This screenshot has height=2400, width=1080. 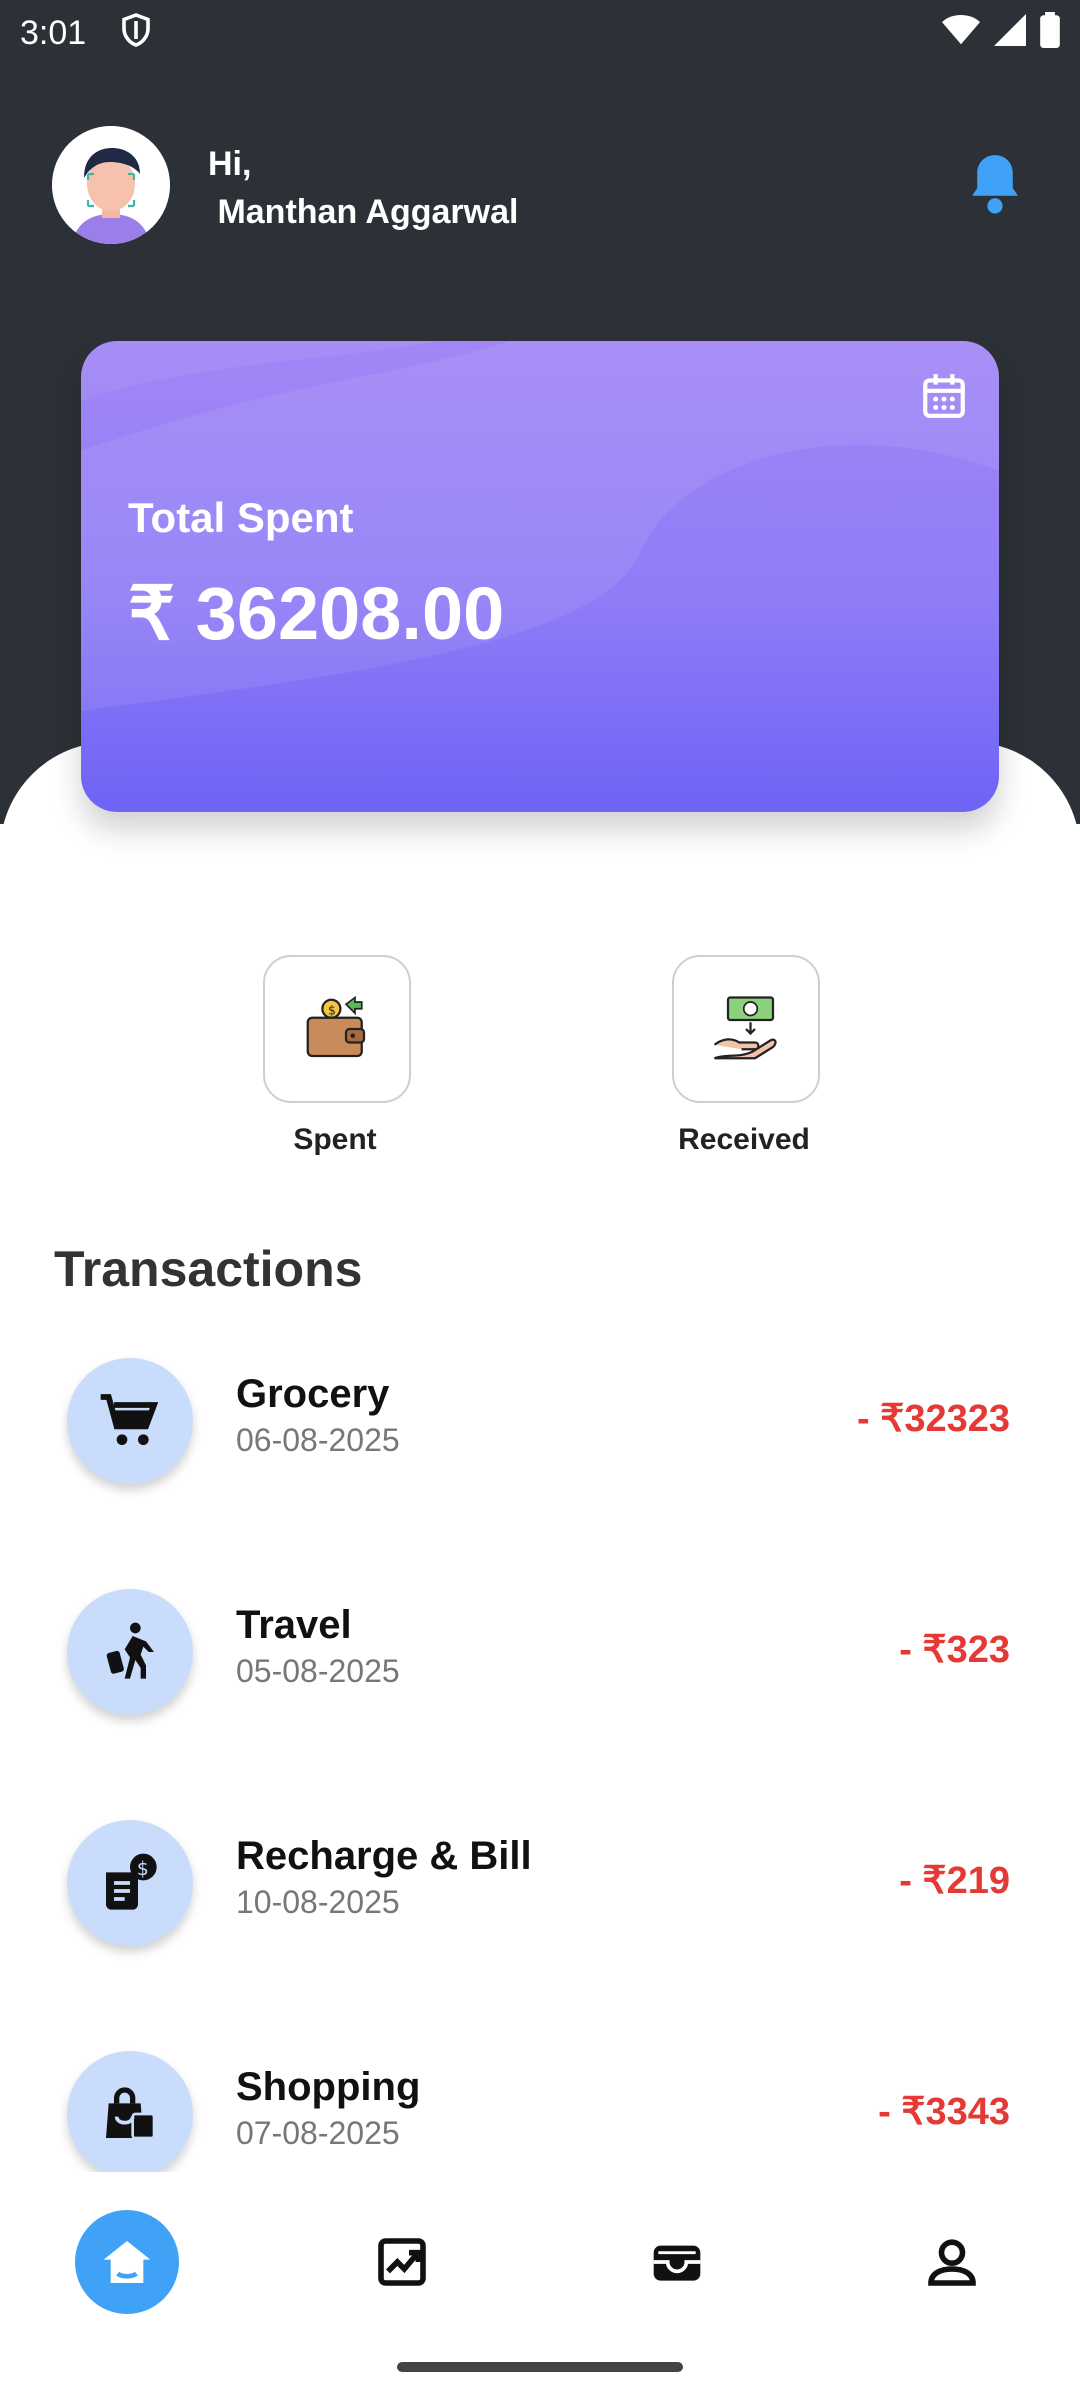 What do you see at coordinates (540, 1659) in the screenshot?
I see `transaction-row: Travel 05-08-2025 - ₹323` at bounding box center [540, 1659].